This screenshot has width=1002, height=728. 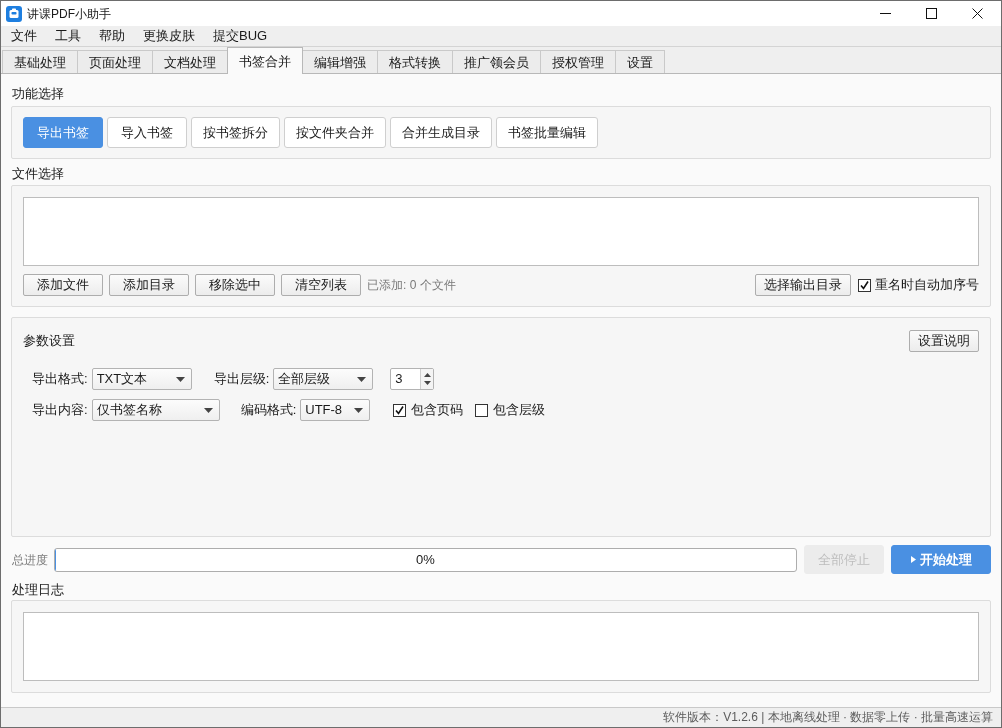 What do you see at coordinates (931, 13) in the screenshot?
I see `maximize-icon` at bounding box center [931, 13].